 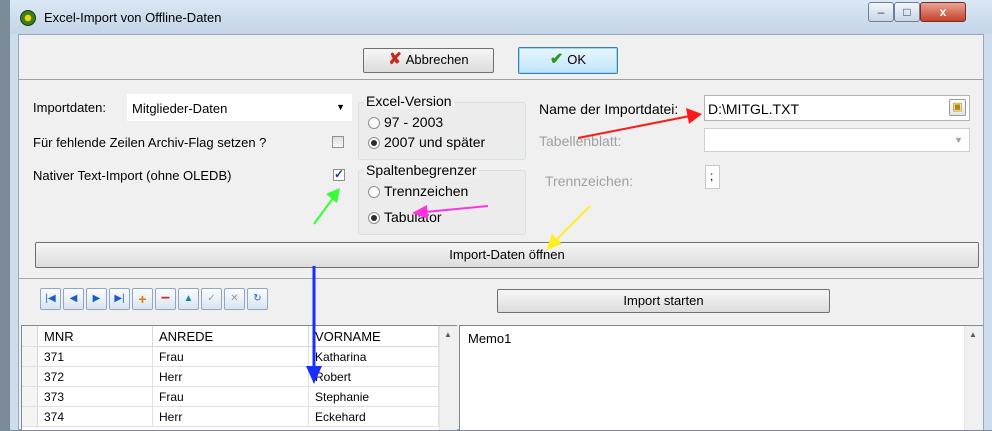 What do you see at coordinates (450, 212) in the screenshot?
I see `magenta-arrow` at bounding box center [450, 212].